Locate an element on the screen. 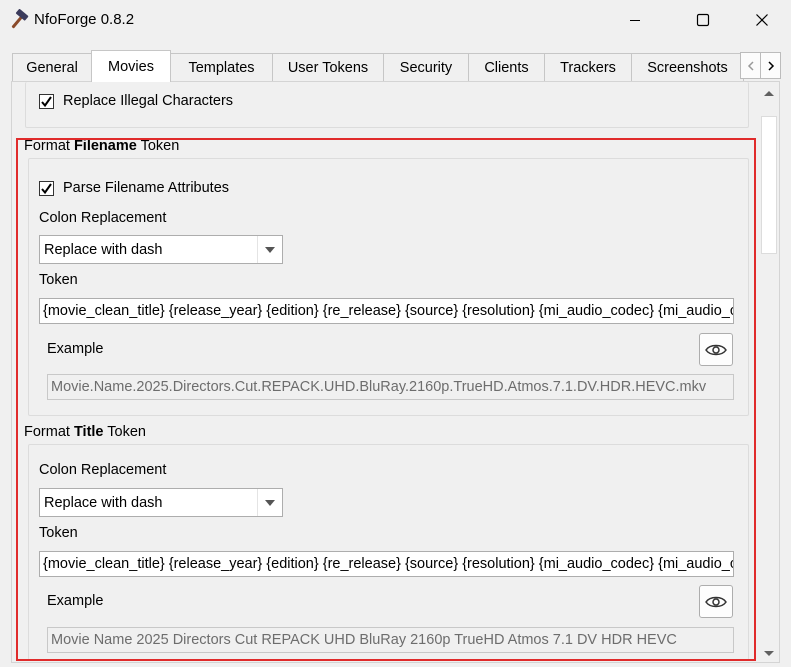  minimize-button is located at coordinates (635, 20).